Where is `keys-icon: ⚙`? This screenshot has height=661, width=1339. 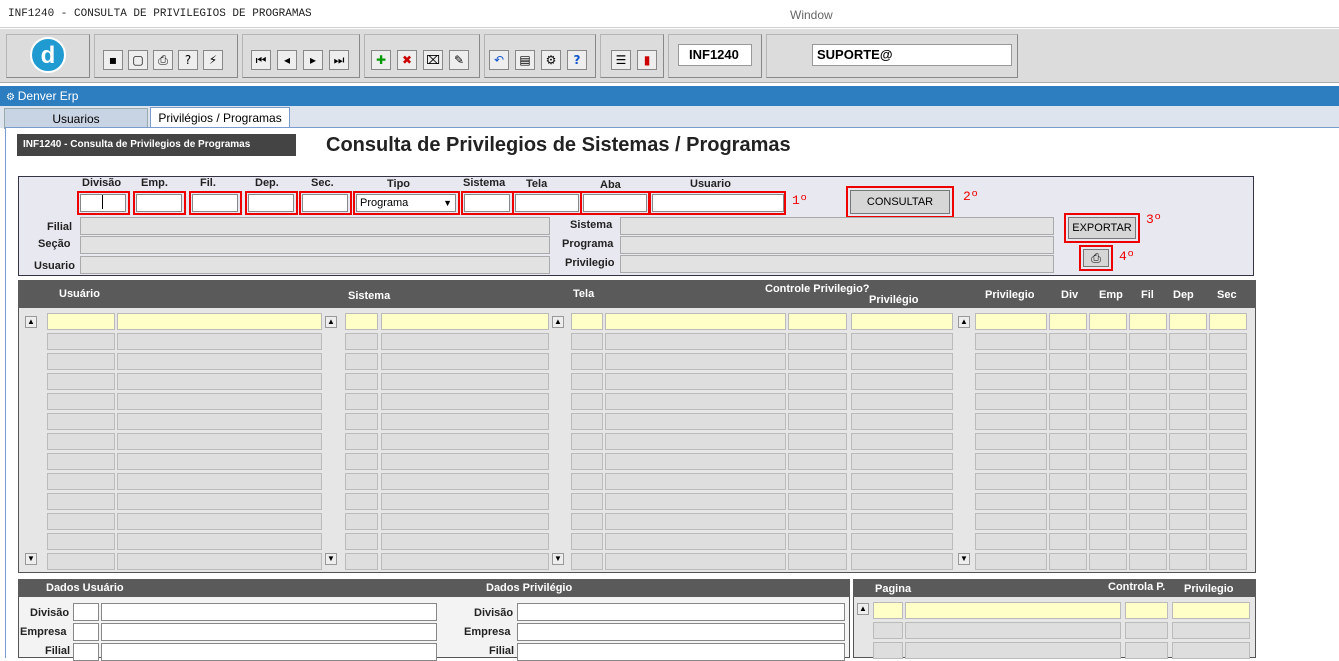 keys-icon: ⚙ is located at coordinates (551, 60).